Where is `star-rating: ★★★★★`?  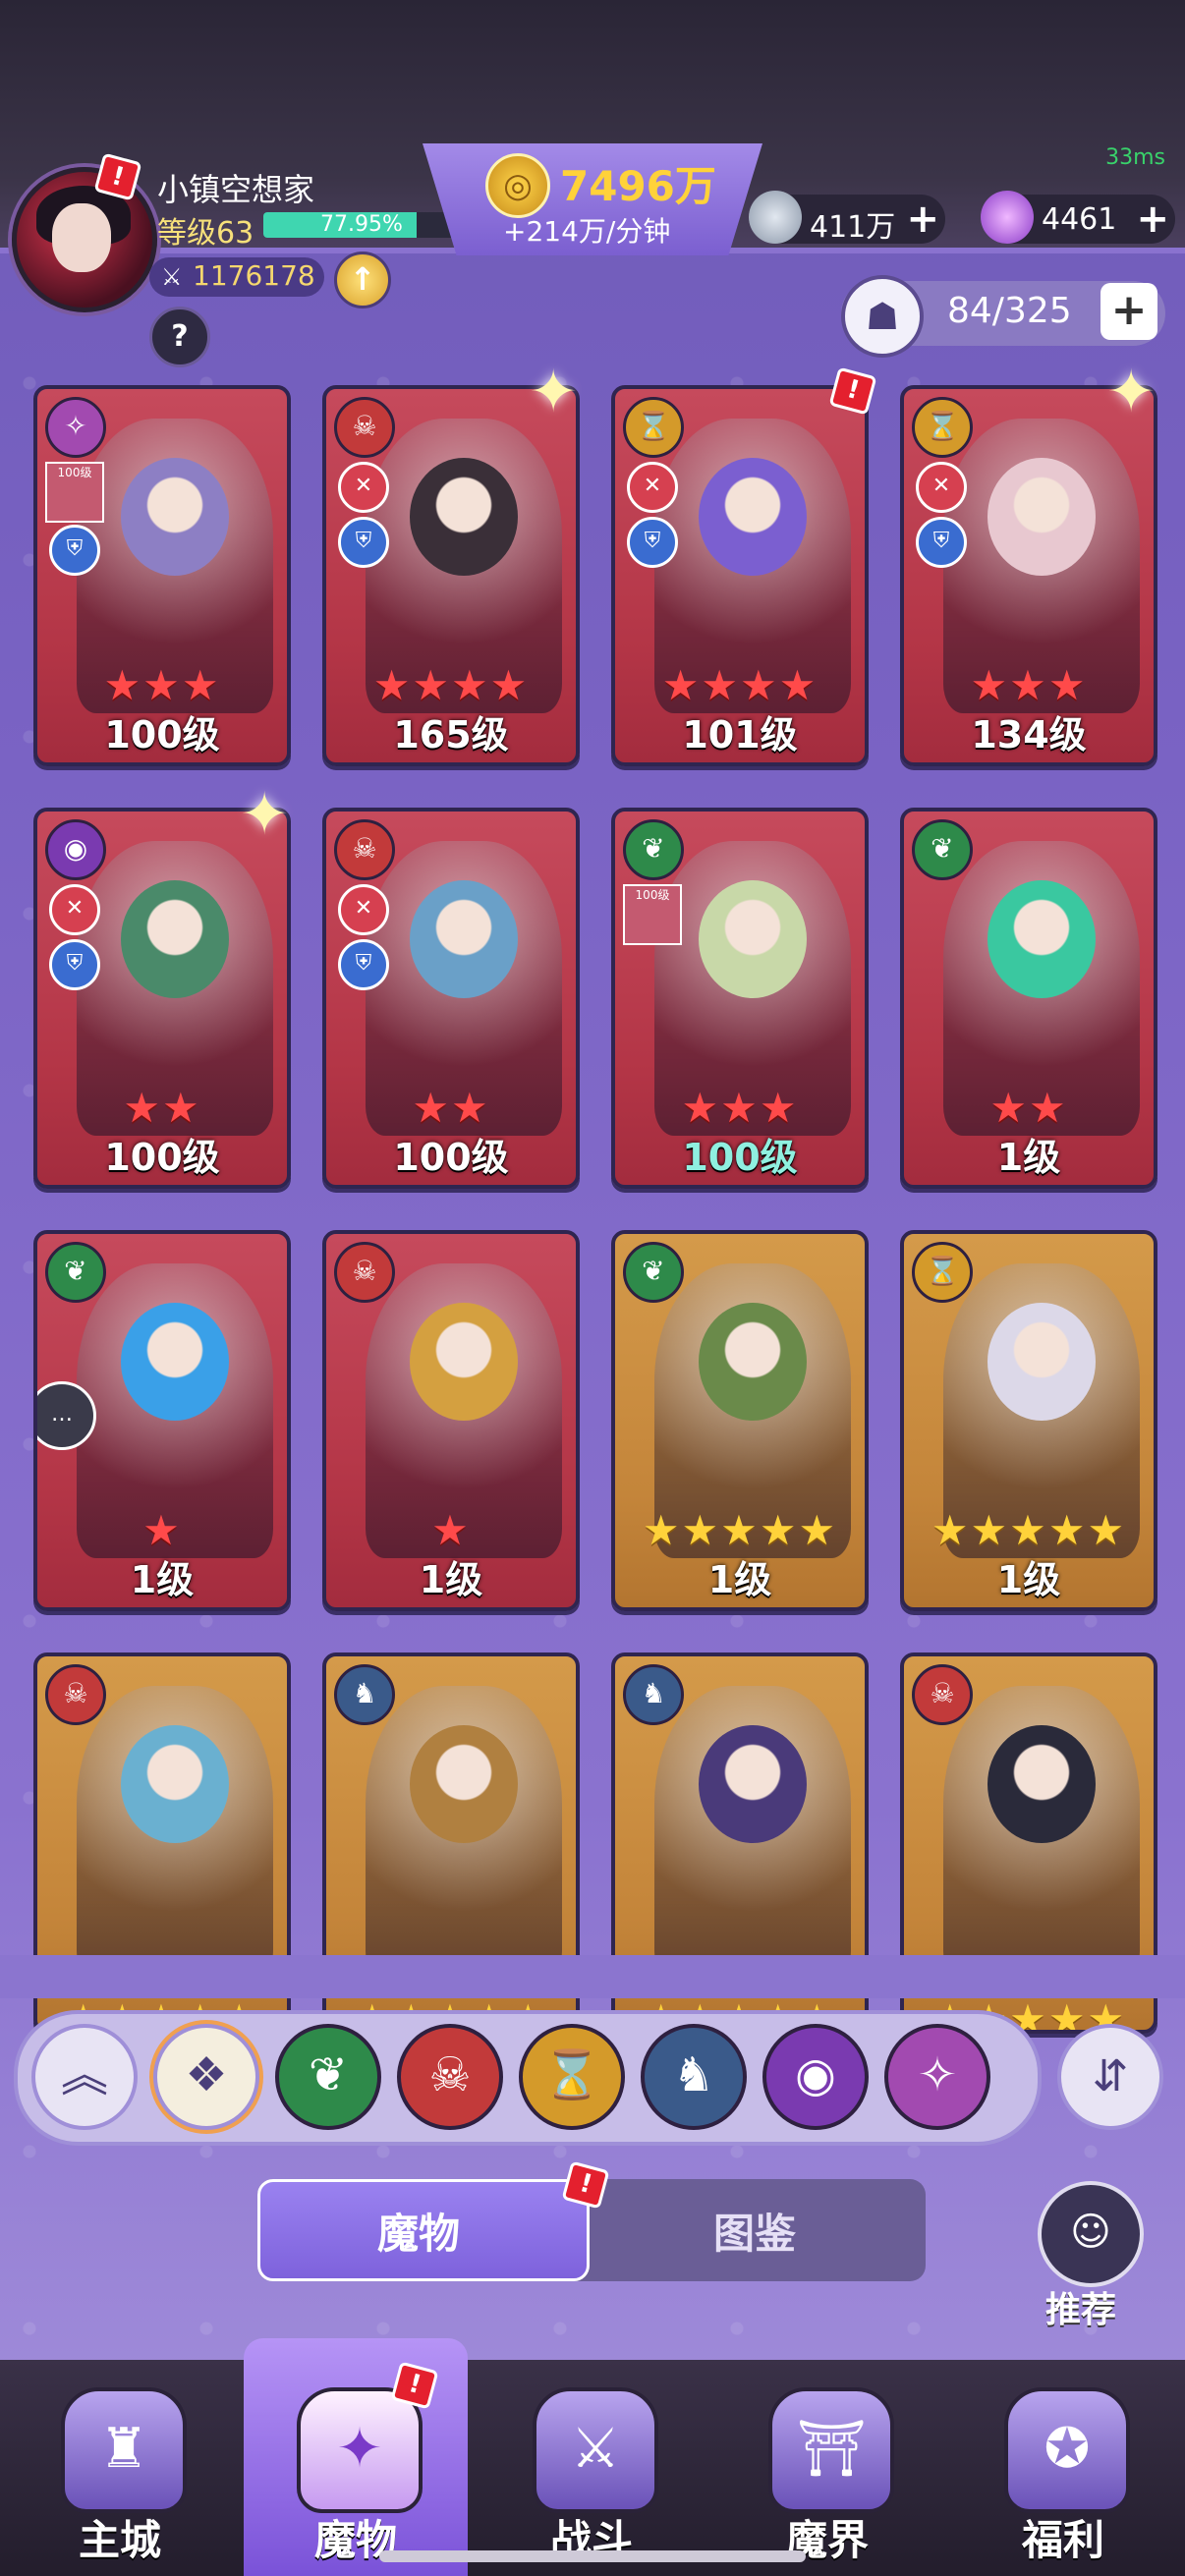 star-rating: ★★★★★ is located at coordinates (1029, 1530).